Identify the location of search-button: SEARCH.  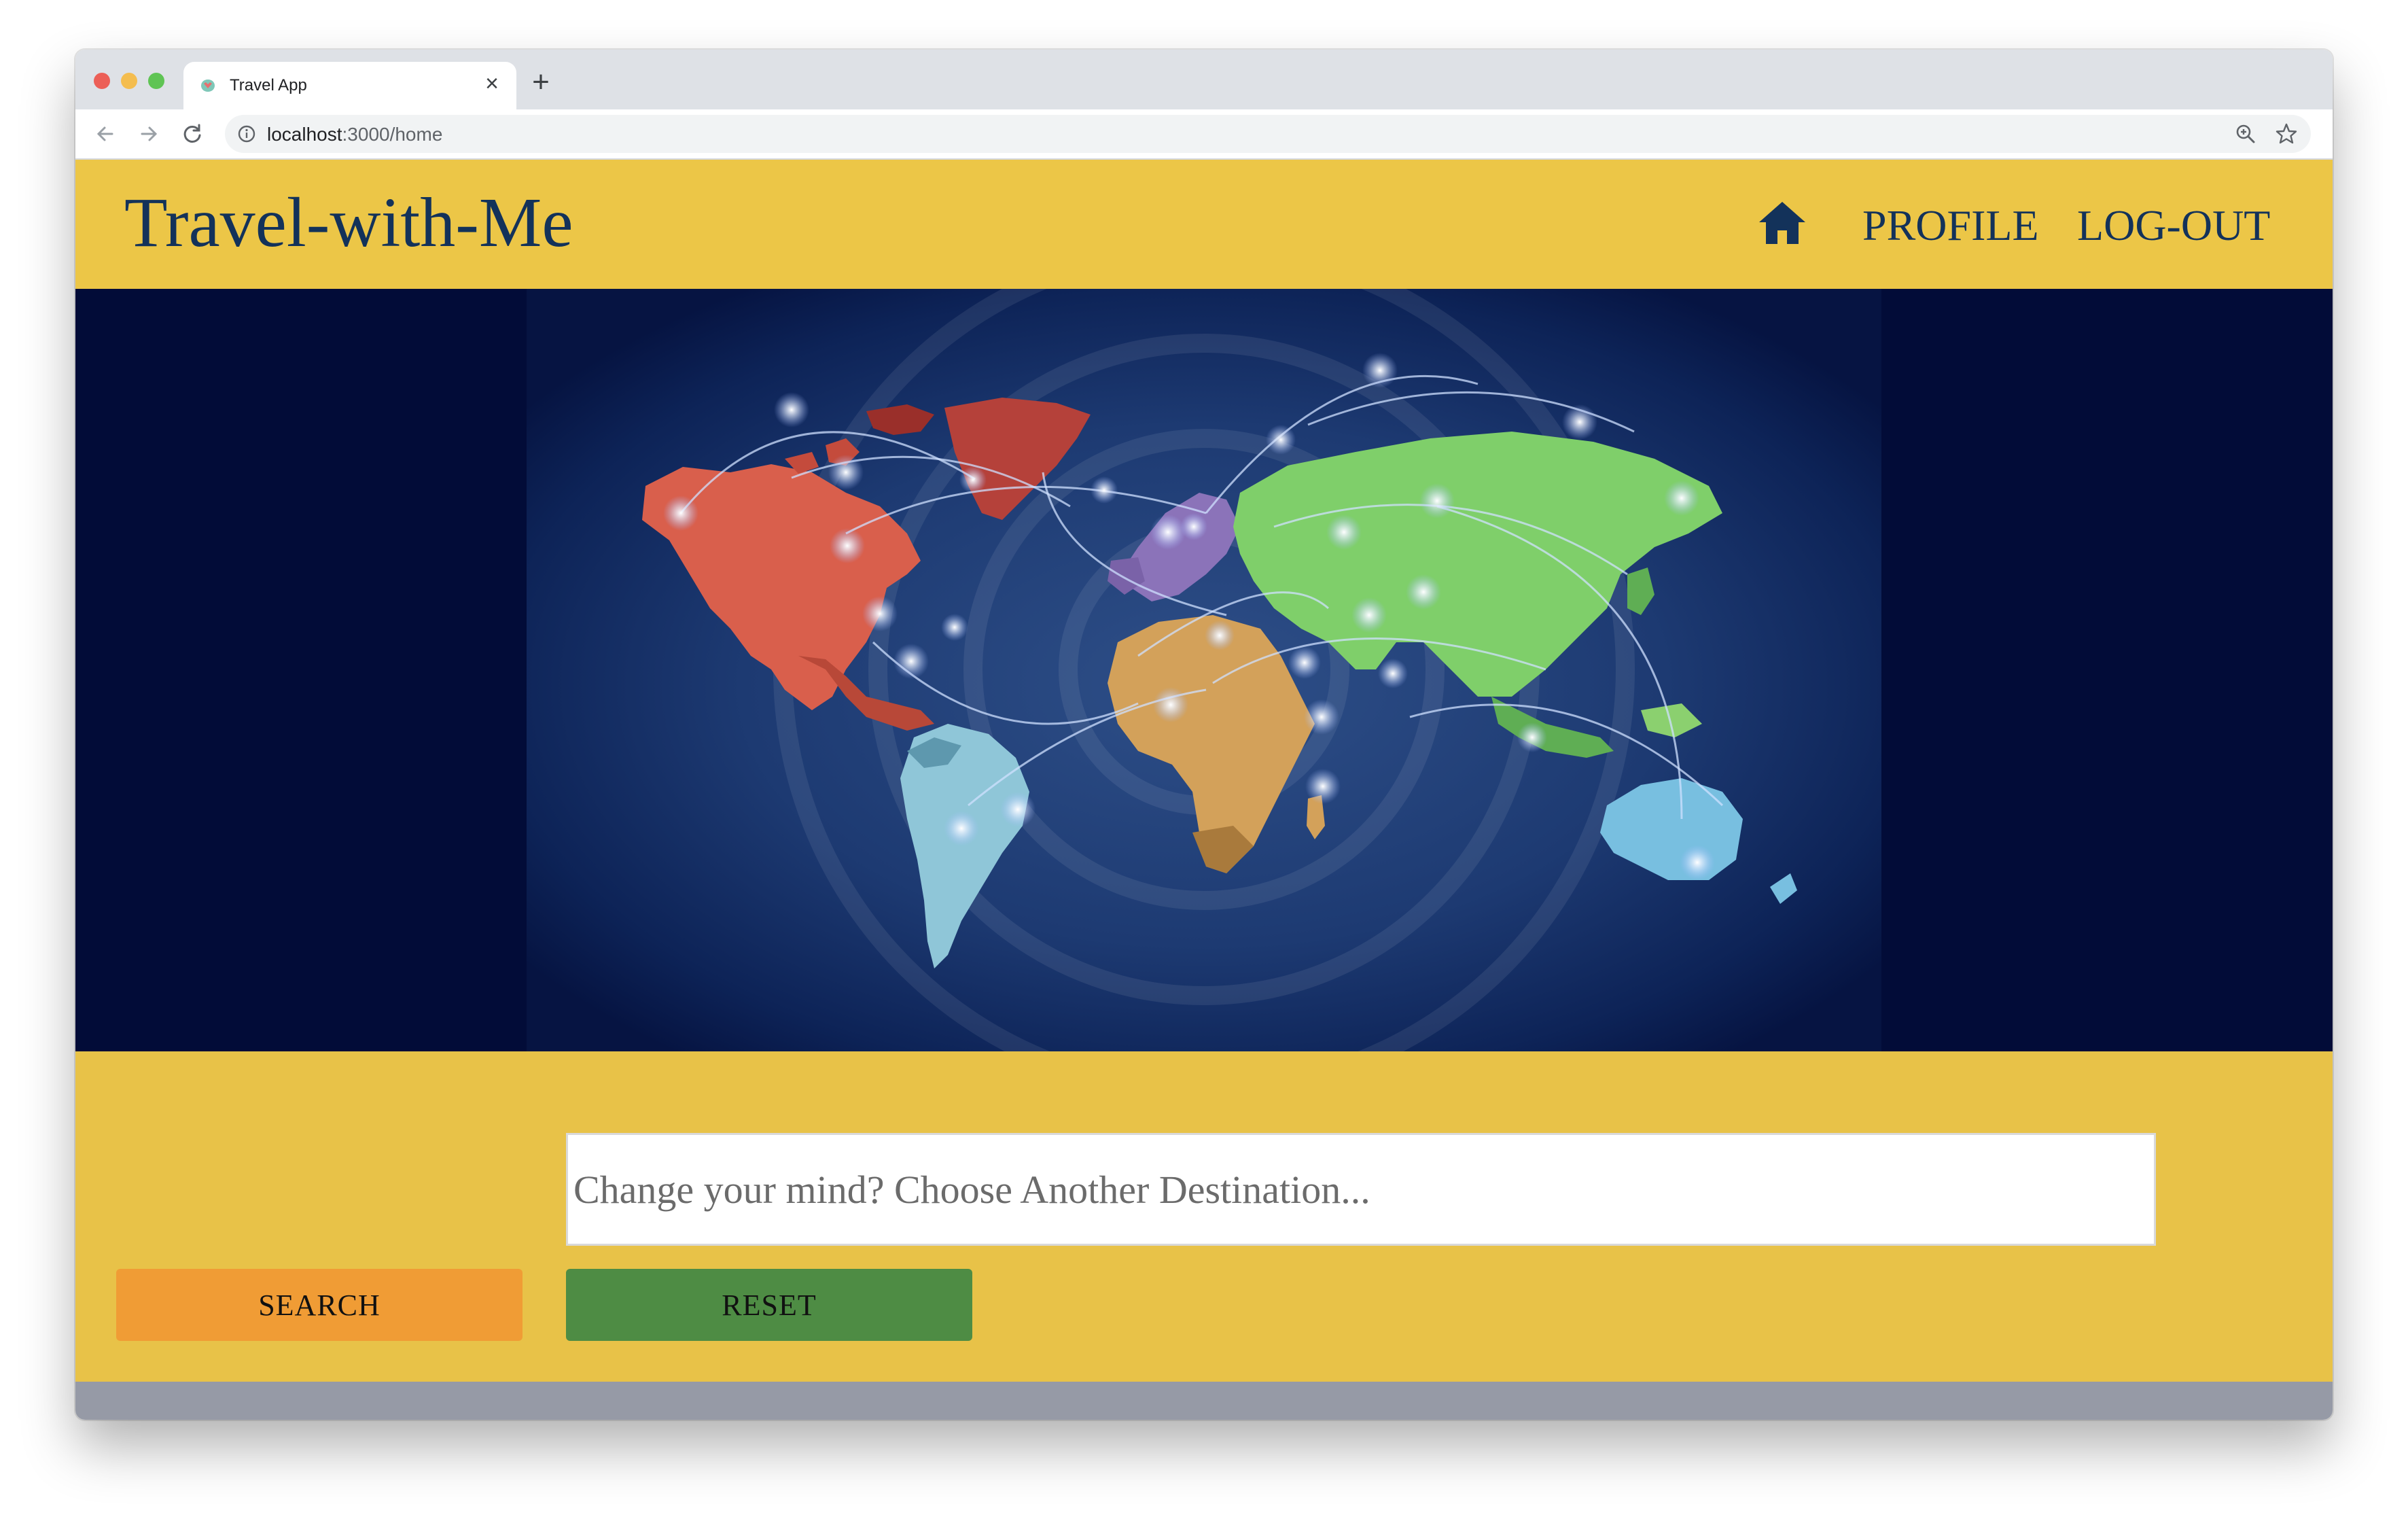
(319, 1305).